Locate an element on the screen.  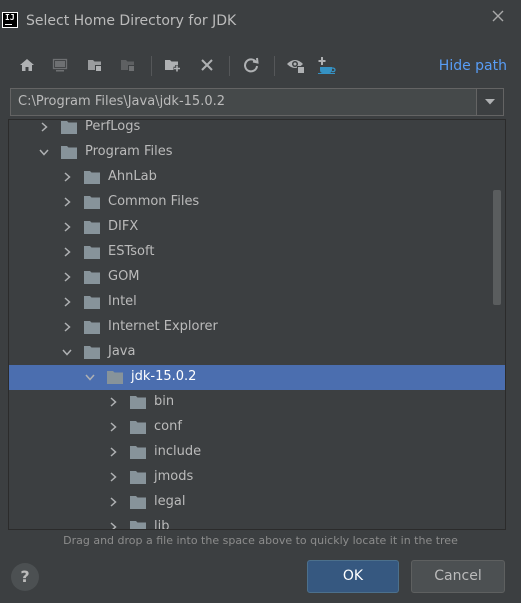
tree-row: jdk-15.0.2 is located at coordinates (257, 377).